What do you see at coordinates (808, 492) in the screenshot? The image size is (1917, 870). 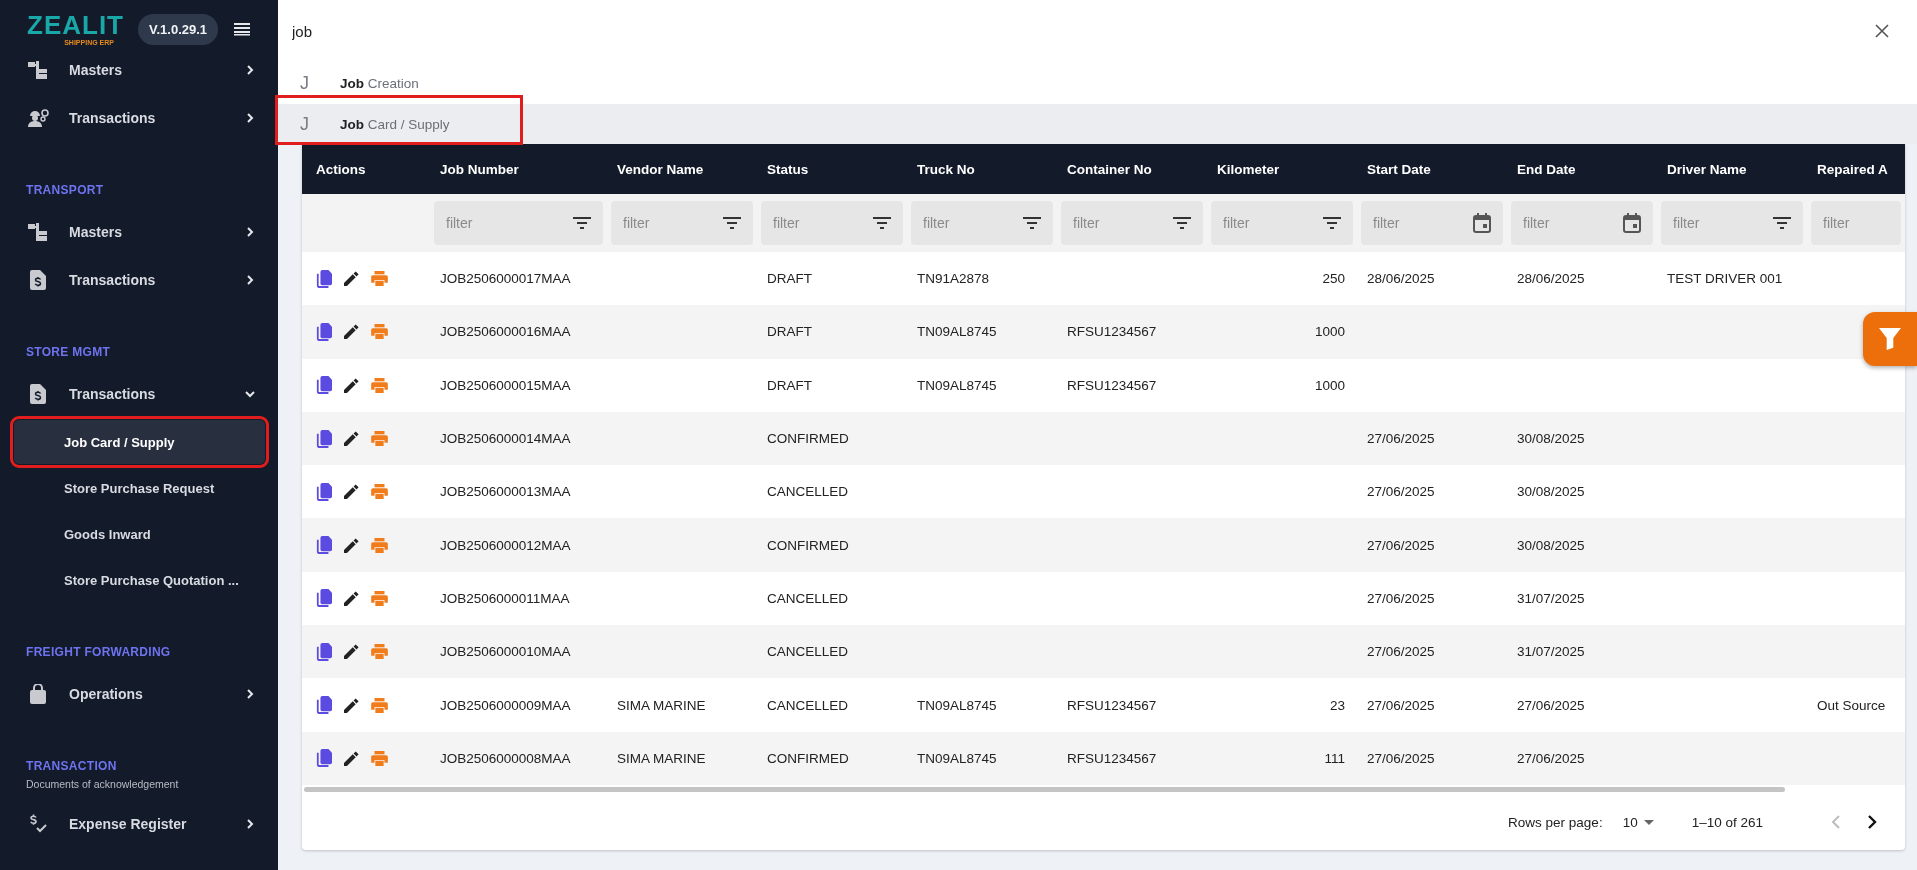 I see `table-cell: CANCELLED` at bounding box center [808, 492].